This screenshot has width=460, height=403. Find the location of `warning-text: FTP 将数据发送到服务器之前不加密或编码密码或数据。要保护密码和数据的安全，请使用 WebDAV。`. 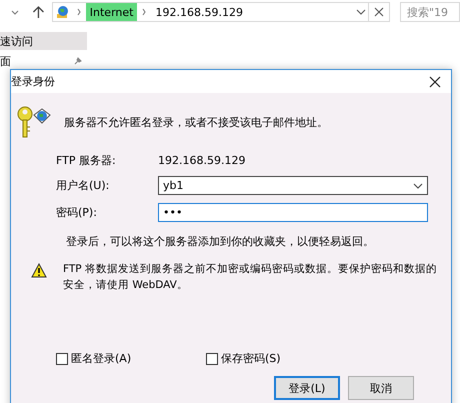

warning-text: FTP 将数据发送到服务器之前不加密或编码密码或数据。要保护密码和数据的安全，请使用 WebDAV。 is located at coordinates (250, 277).